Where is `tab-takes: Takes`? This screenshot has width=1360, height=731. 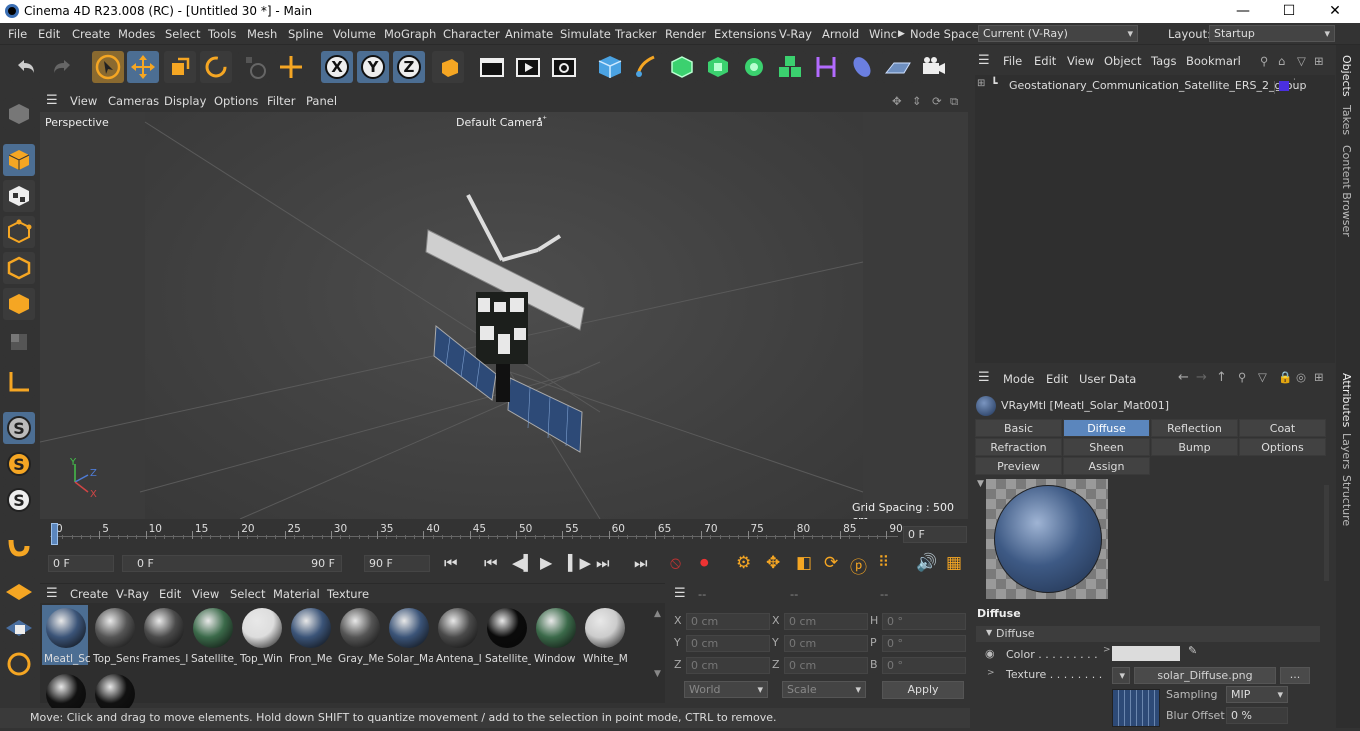 tab-takes: Takes is located at coordinates (1346, 120).